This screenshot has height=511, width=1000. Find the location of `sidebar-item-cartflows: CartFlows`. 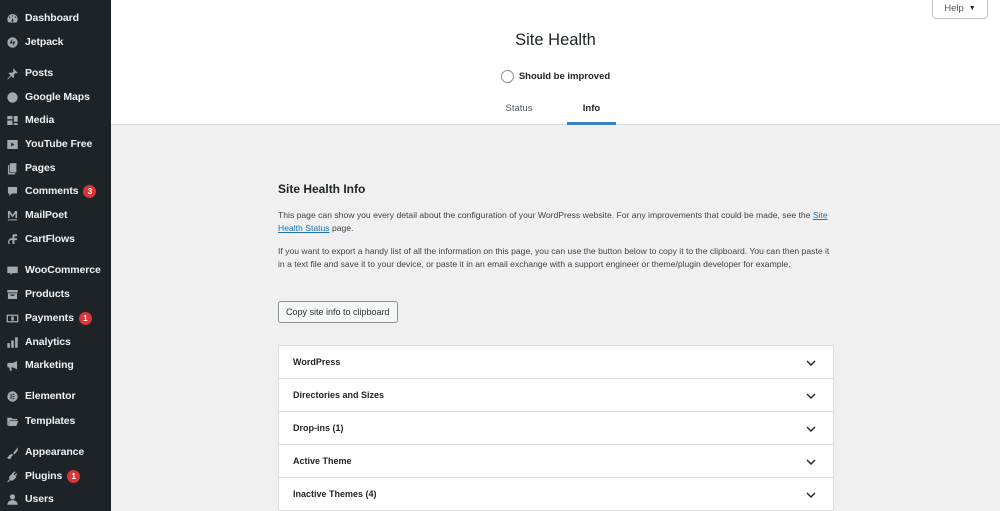

sidebar-item-cartflows: CartFlows is located at coordinates (55, 239).